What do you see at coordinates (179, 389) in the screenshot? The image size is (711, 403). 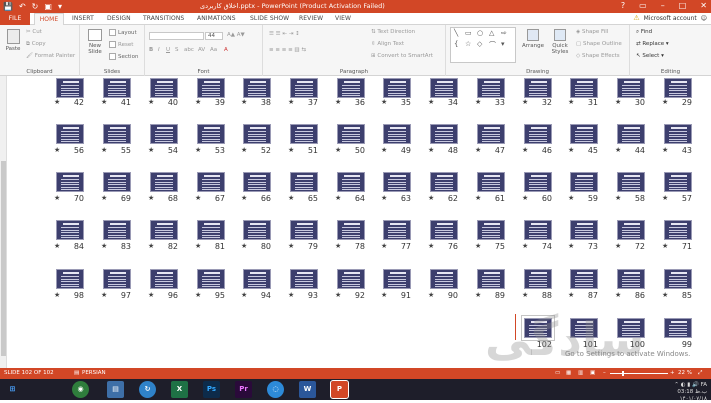 I see `excel-icon: X` at bounding box center [179, 389].